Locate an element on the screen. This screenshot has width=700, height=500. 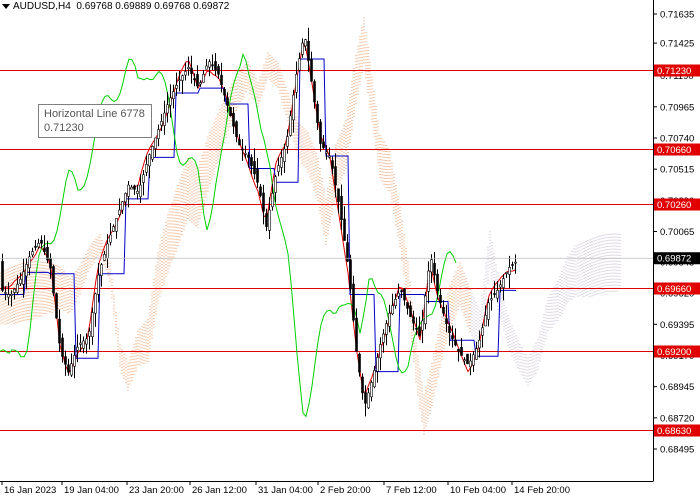
time-tick-label: 16 Jan 2023 is located at coordinates (30, 490).